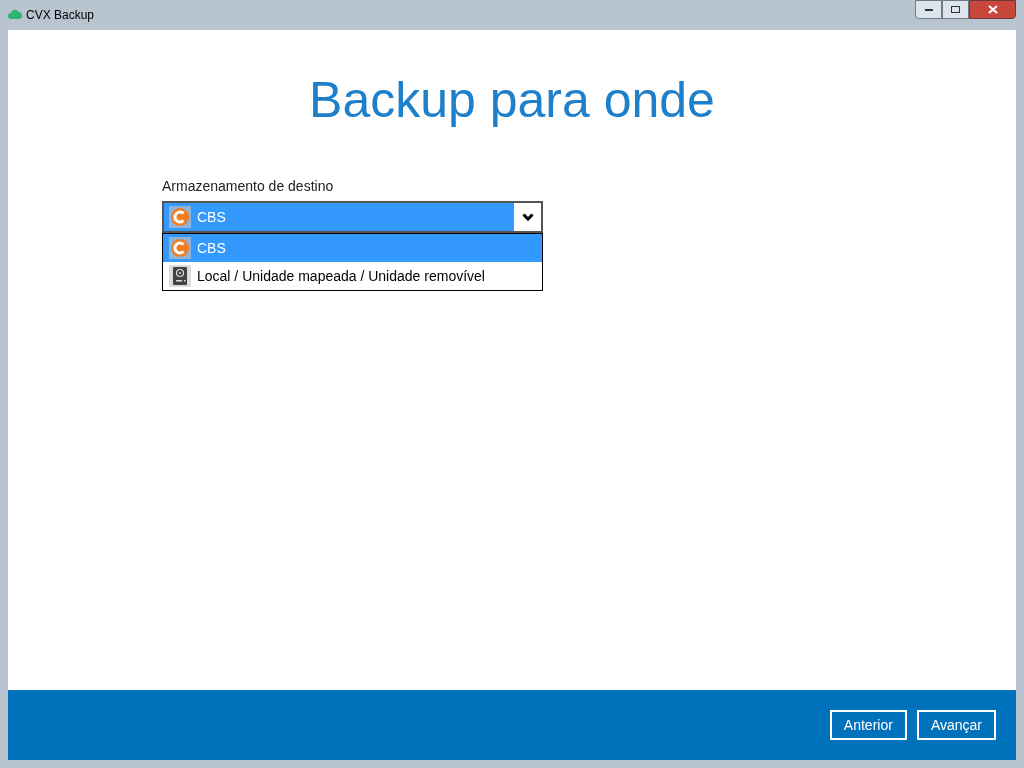 This screenshot has height=768, width=1024. Describe the element at coordinates (248, 186) in the screenshot. I see `field-label: Armazenamento de destino` at that location.